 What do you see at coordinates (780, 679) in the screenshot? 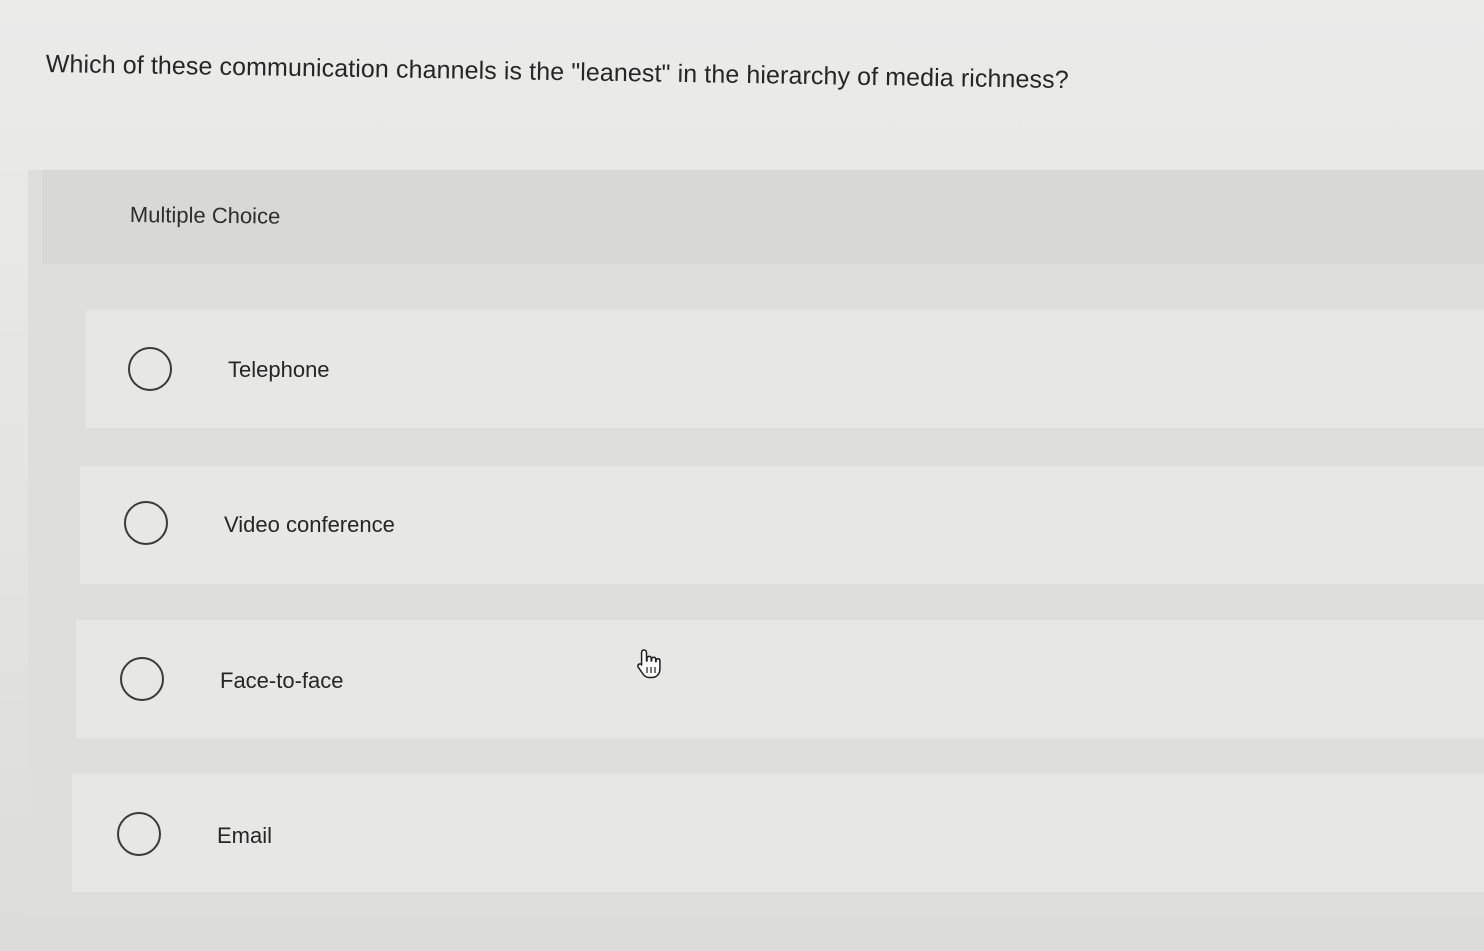
I see `option-face-to-face: Face-to-face` at bounding box center [780, 679].